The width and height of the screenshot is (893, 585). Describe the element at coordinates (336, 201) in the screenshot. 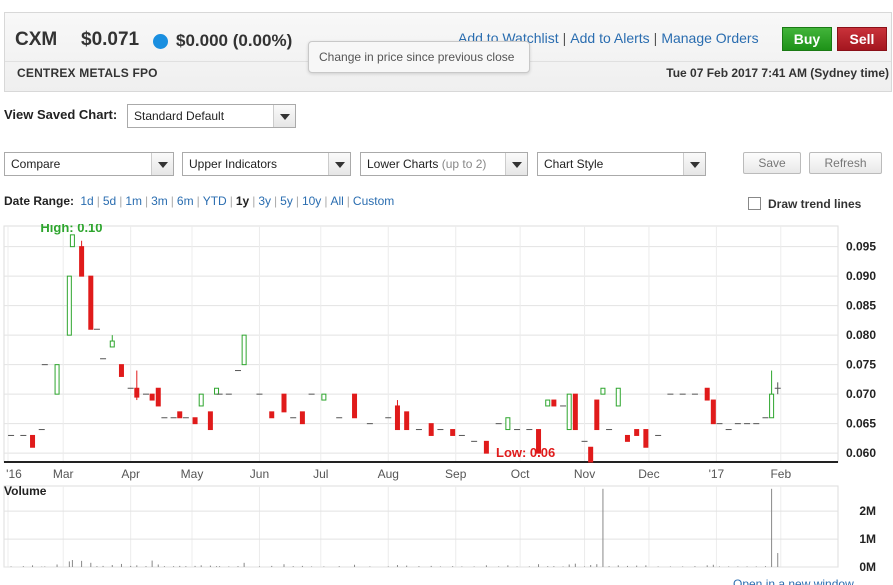

I see `date-range-all: All` at that location.